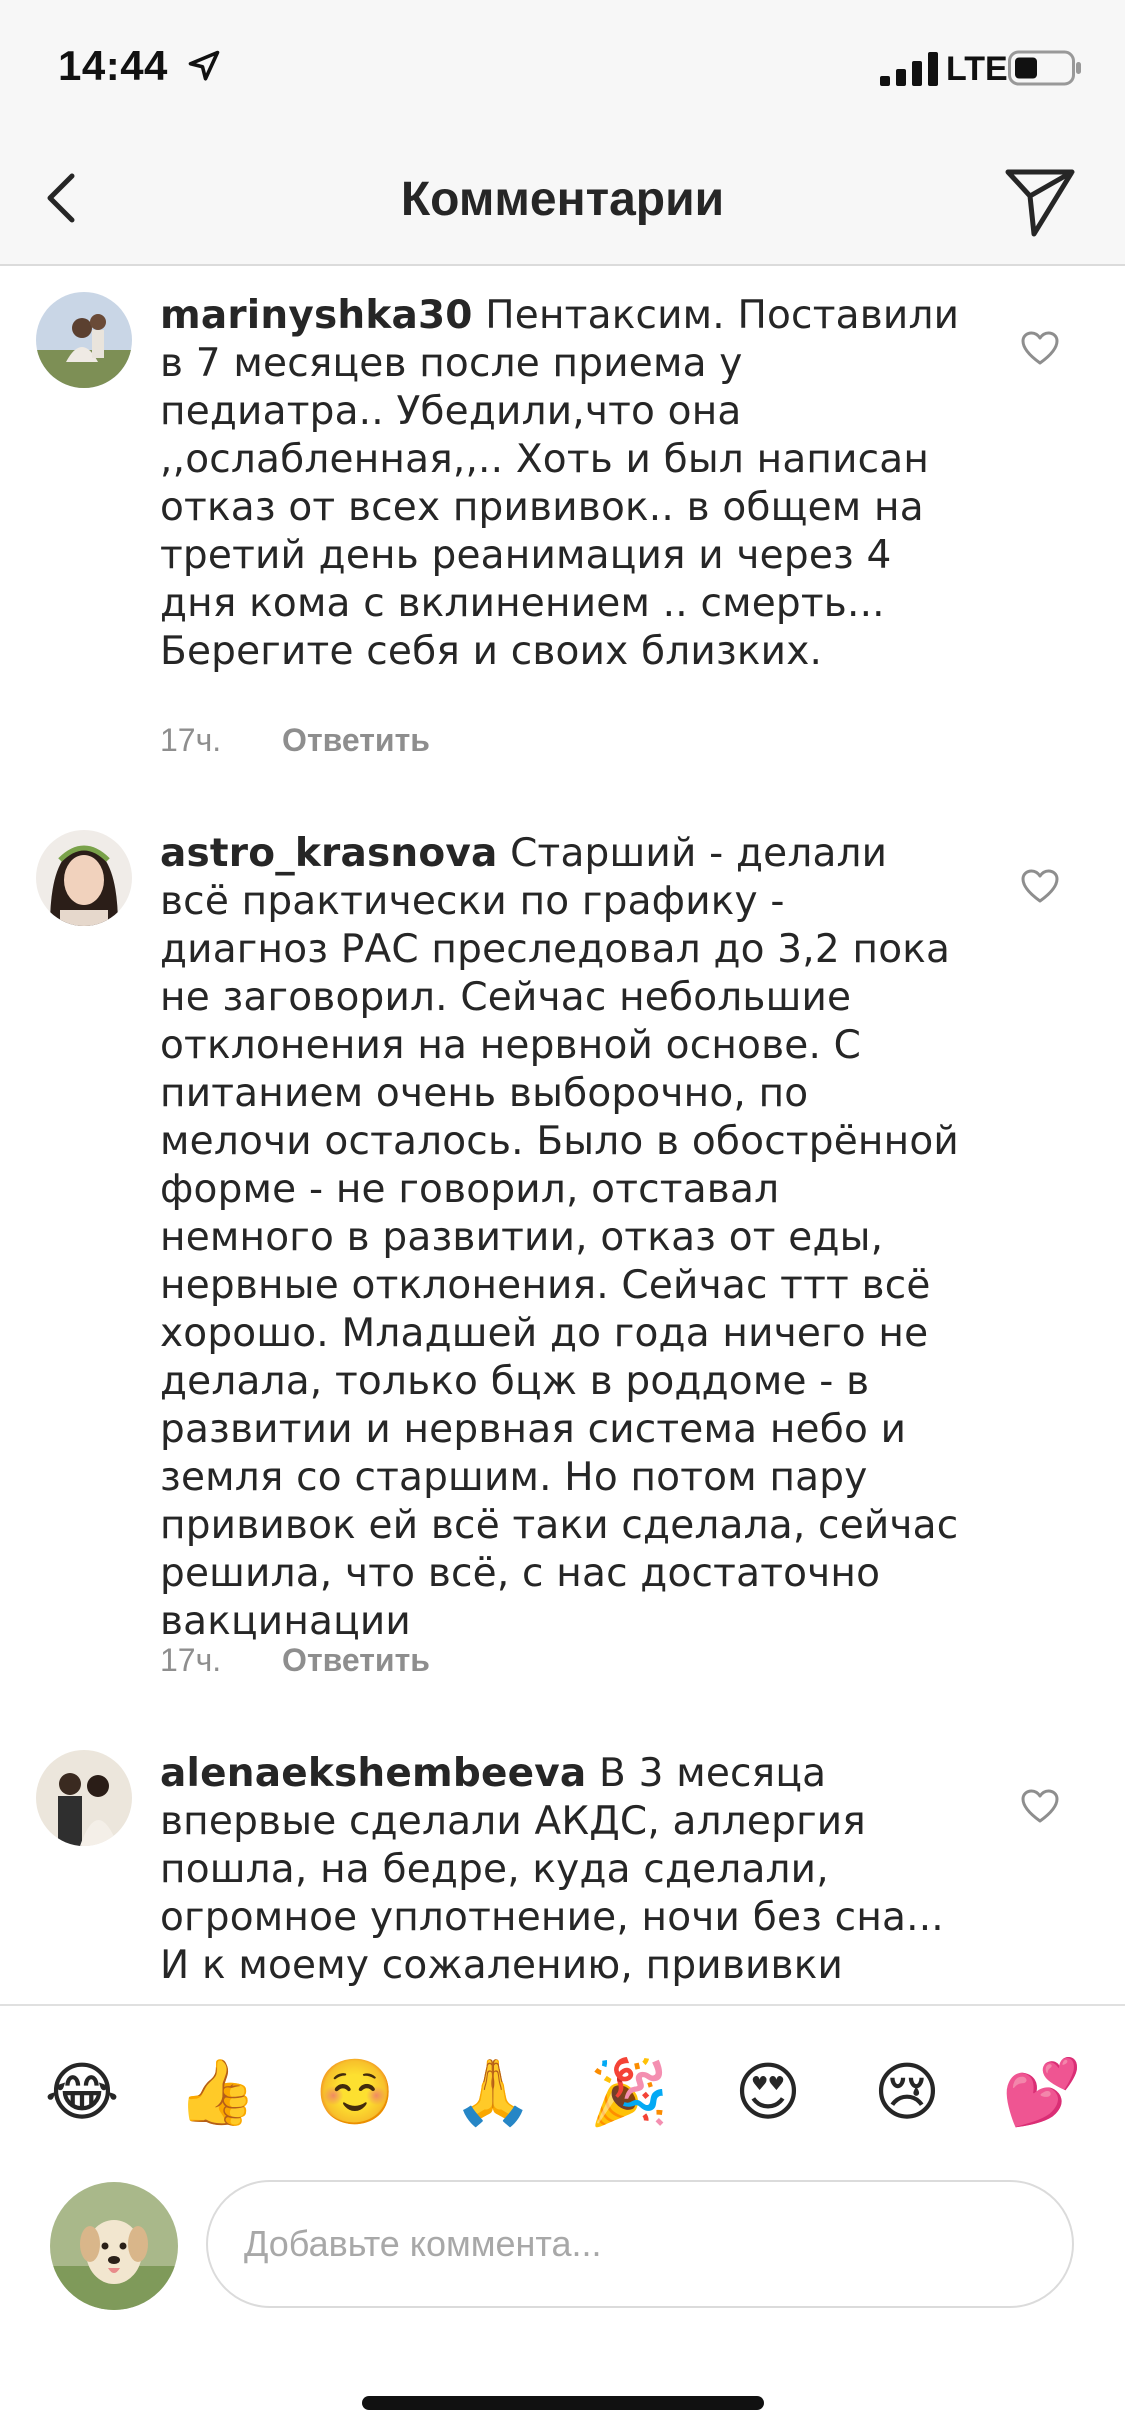  What do you see at coordinates (217, 2092) in the screenshot?
I see `emoji-thumbs-up: 👍` at bounding box center [217, 2092].